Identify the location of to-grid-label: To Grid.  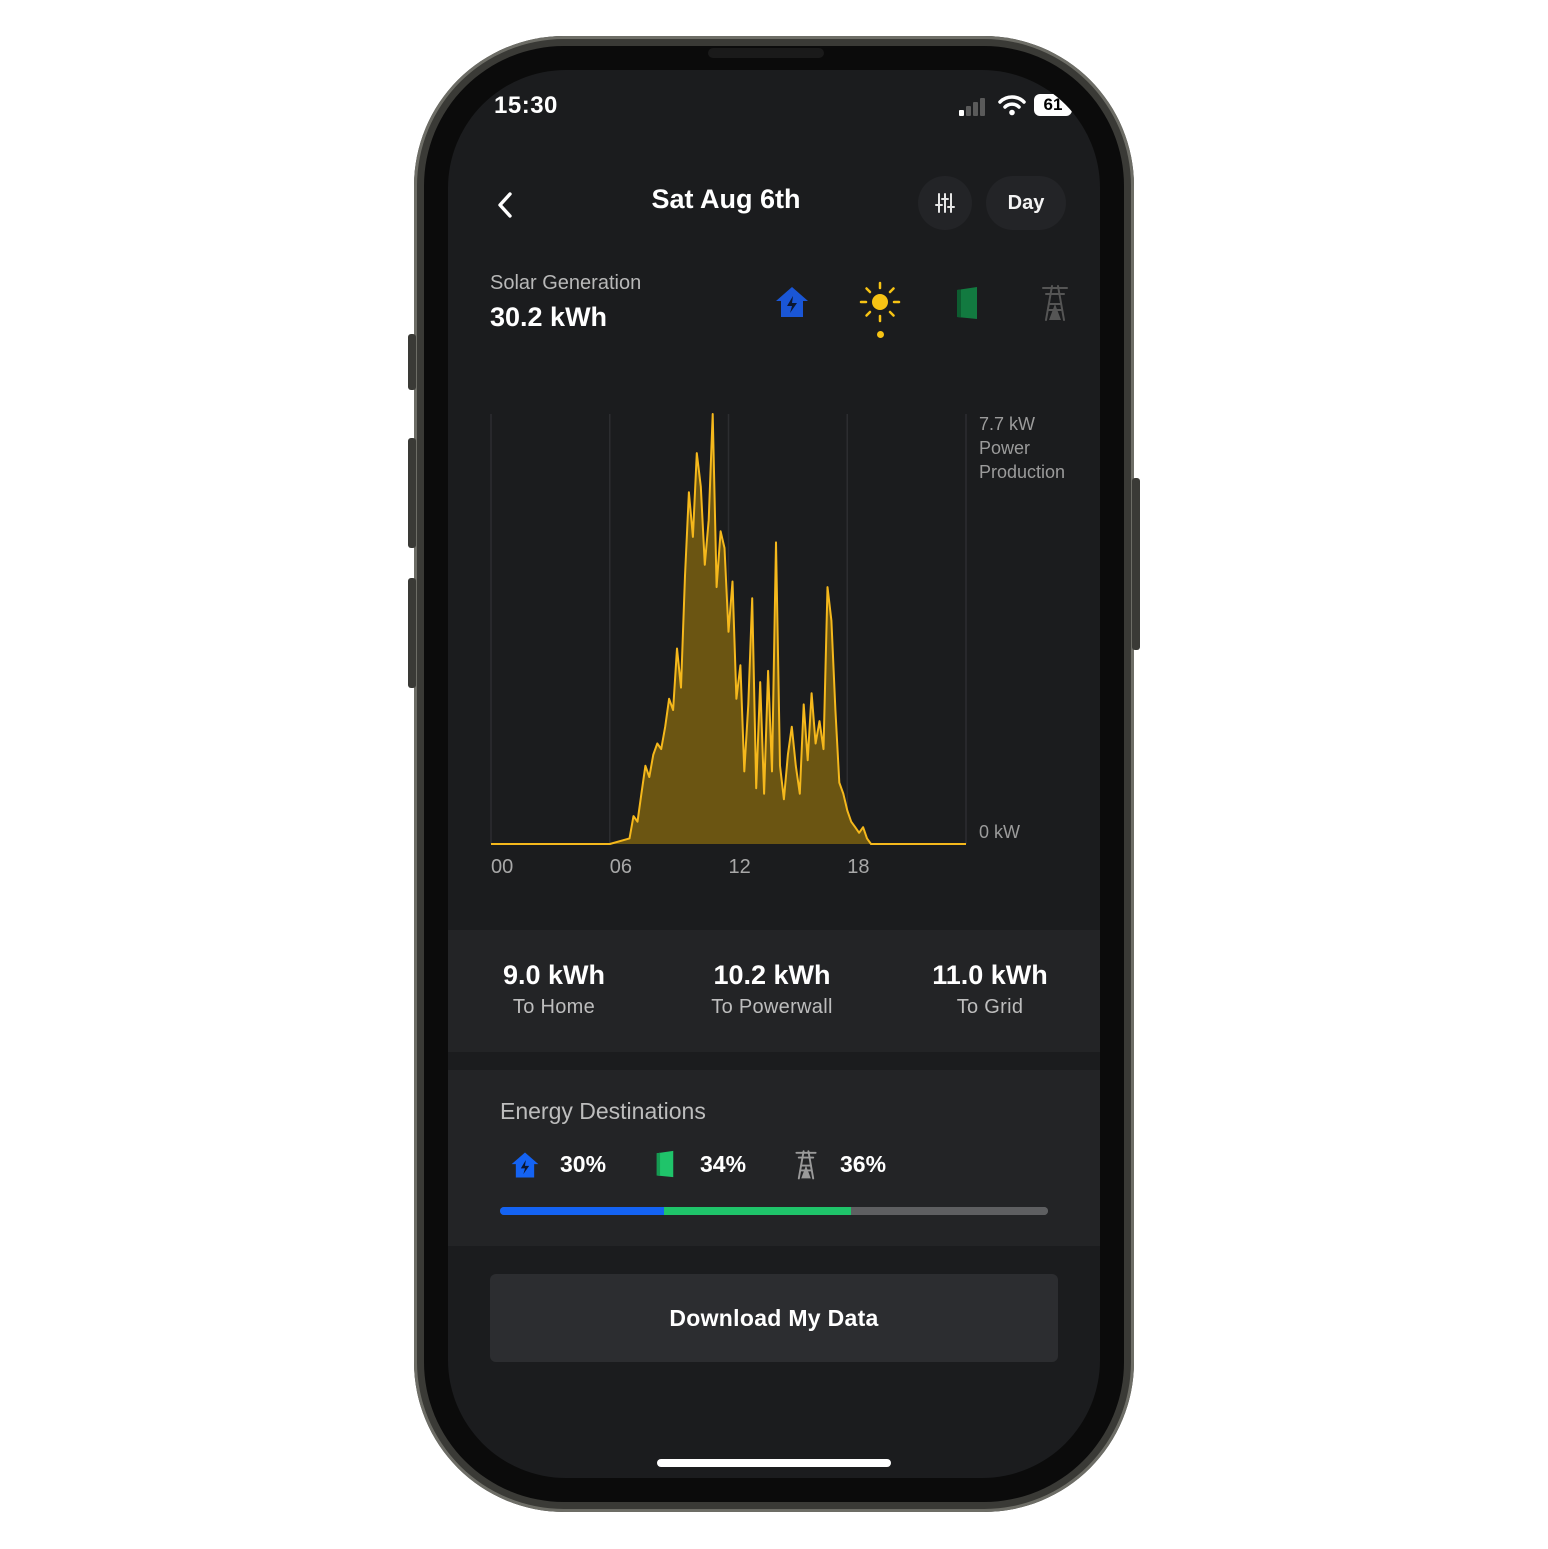
(990, 1007).